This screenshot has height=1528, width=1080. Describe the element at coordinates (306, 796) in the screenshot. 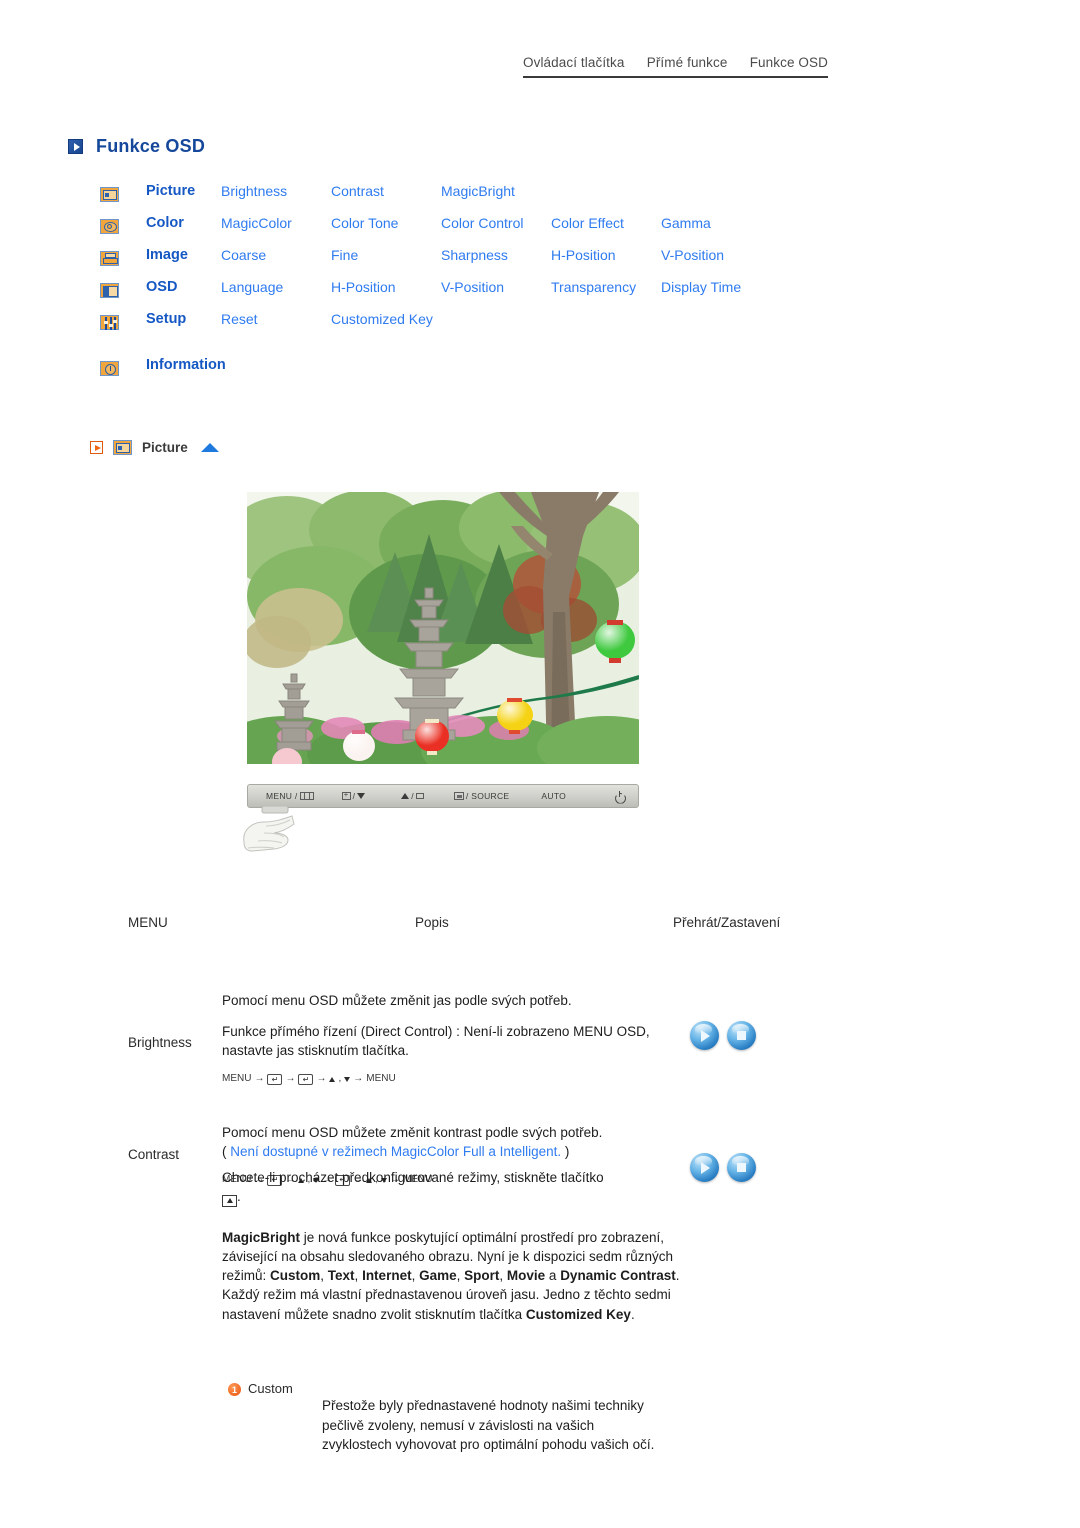

I see `window-icon` at that location.